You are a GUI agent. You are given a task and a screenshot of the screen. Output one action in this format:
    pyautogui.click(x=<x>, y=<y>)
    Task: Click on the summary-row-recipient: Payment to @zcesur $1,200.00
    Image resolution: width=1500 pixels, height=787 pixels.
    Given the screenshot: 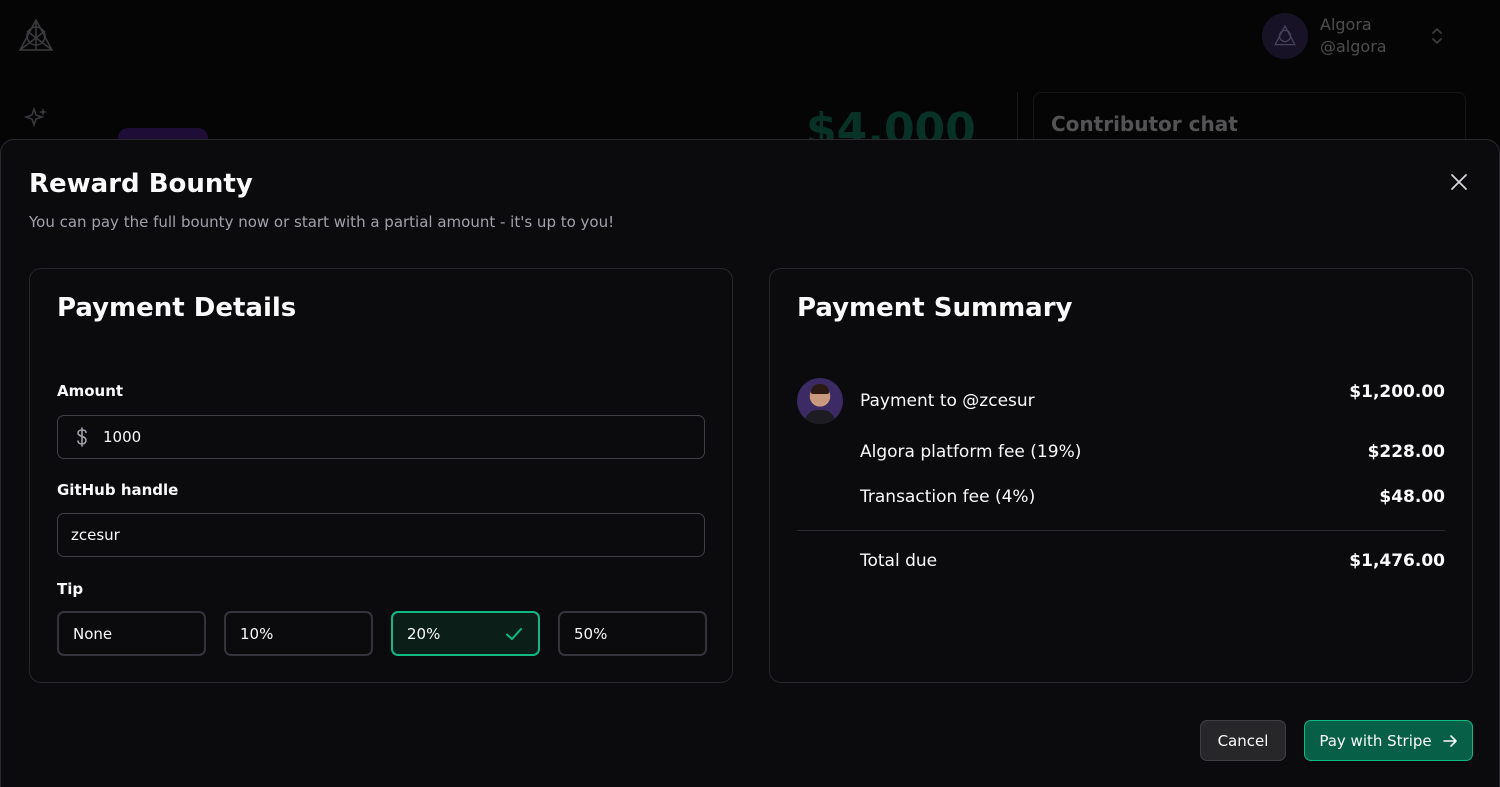 What is the action you would take?
    pyautogui.click(x=1121, y=401)
    